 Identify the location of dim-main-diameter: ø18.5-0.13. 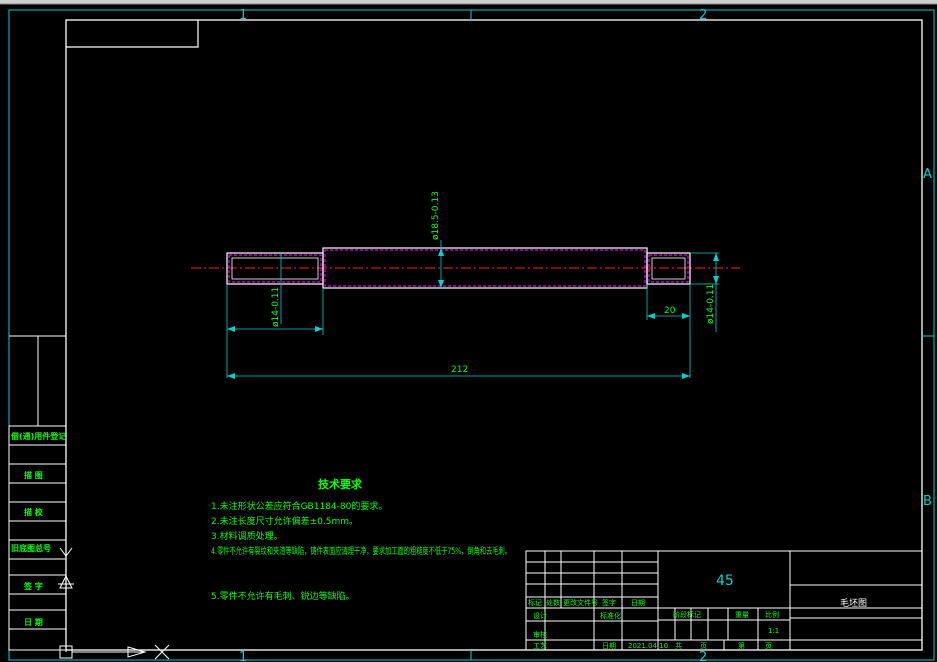
(436, 215).